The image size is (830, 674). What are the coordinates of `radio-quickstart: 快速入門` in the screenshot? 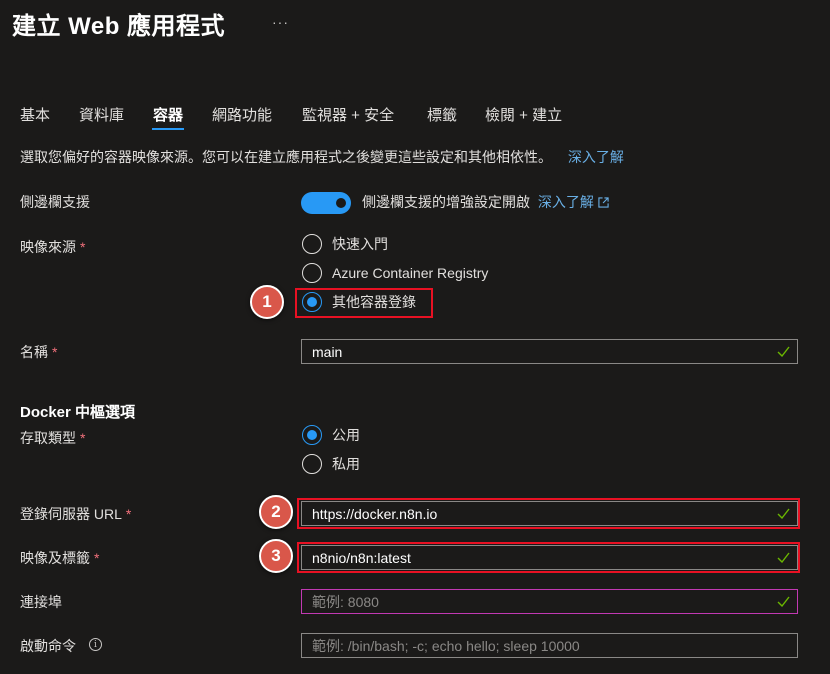 It's located at (345, 244).